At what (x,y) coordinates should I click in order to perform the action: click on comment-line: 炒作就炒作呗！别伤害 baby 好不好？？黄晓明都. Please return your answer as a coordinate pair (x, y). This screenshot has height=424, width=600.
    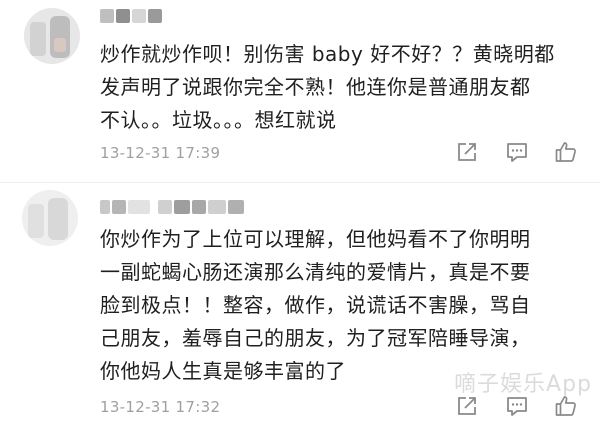
    Looking at the image, I should click on (327, 54).